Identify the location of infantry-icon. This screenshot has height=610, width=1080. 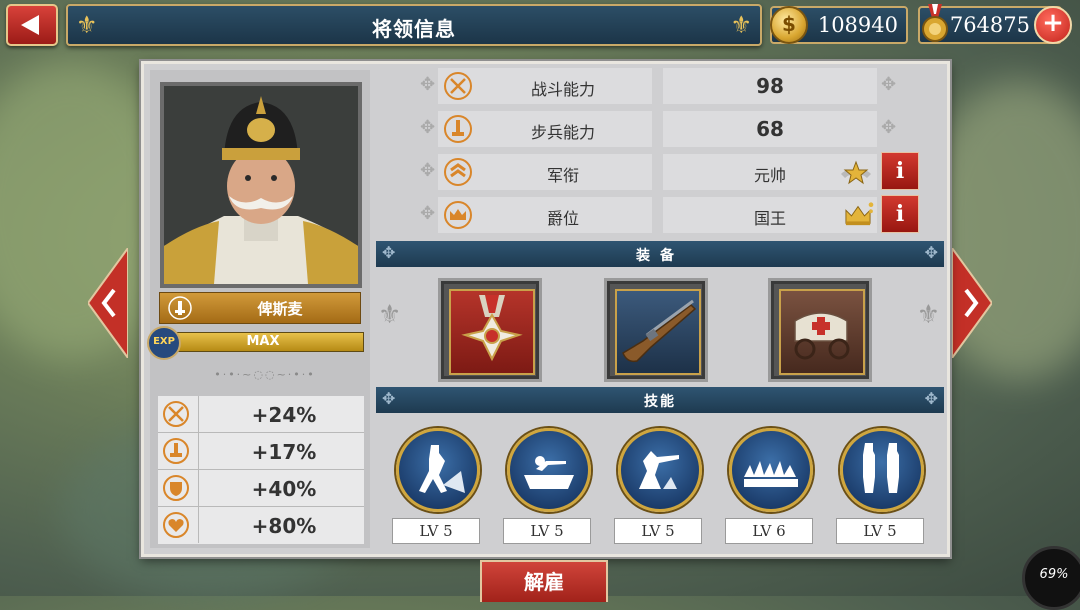
(458, 129).